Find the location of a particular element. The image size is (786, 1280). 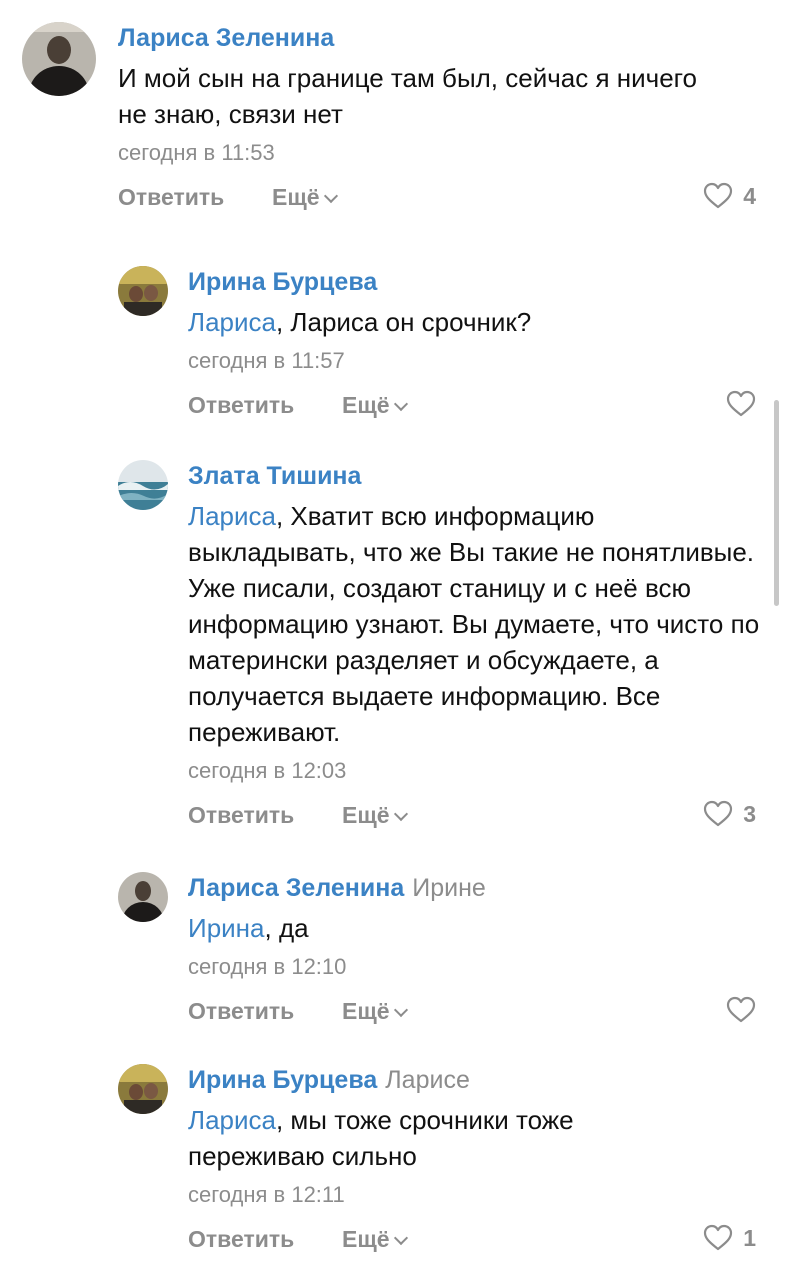

comment-text: Лариса, Лариса он срочник? is located at coordinates (472, 322).